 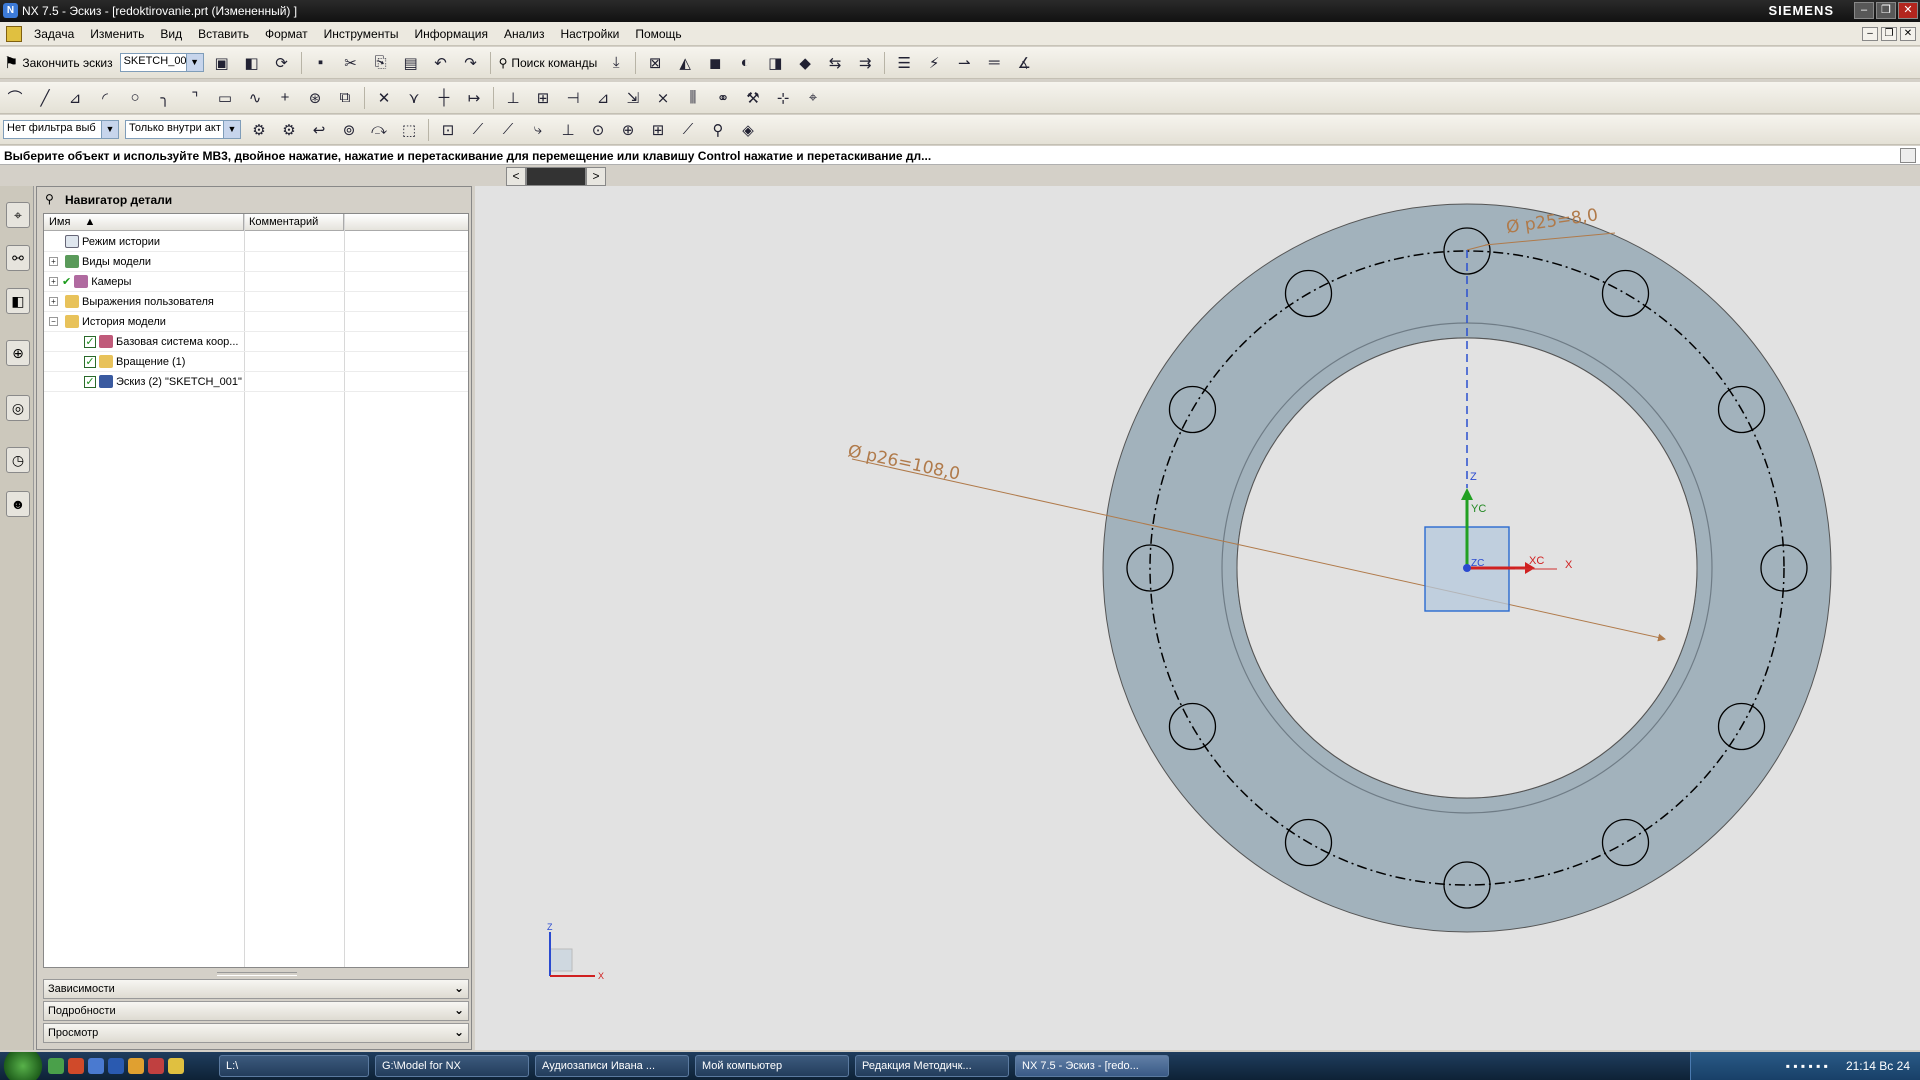 What do you see at coordinates (252, 63) in the screenshot?
I see `reattach-icon: ◧` at bounding box center [252, 63].